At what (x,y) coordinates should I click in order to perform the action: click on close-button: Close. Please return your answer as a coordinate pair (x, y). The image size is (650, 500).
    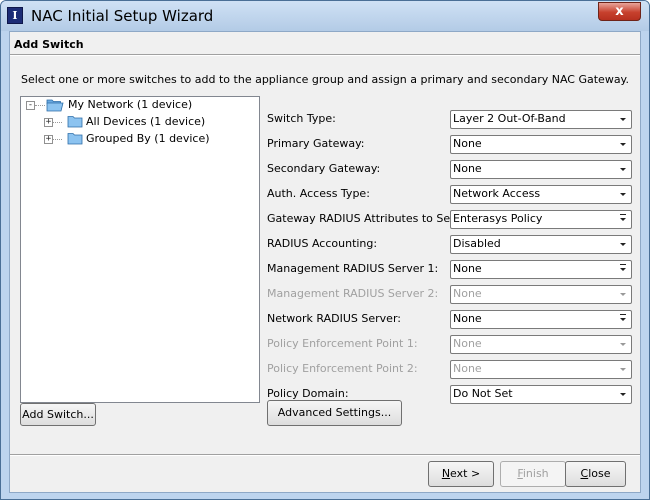
    Looking at the image, I should click on (595, 474).